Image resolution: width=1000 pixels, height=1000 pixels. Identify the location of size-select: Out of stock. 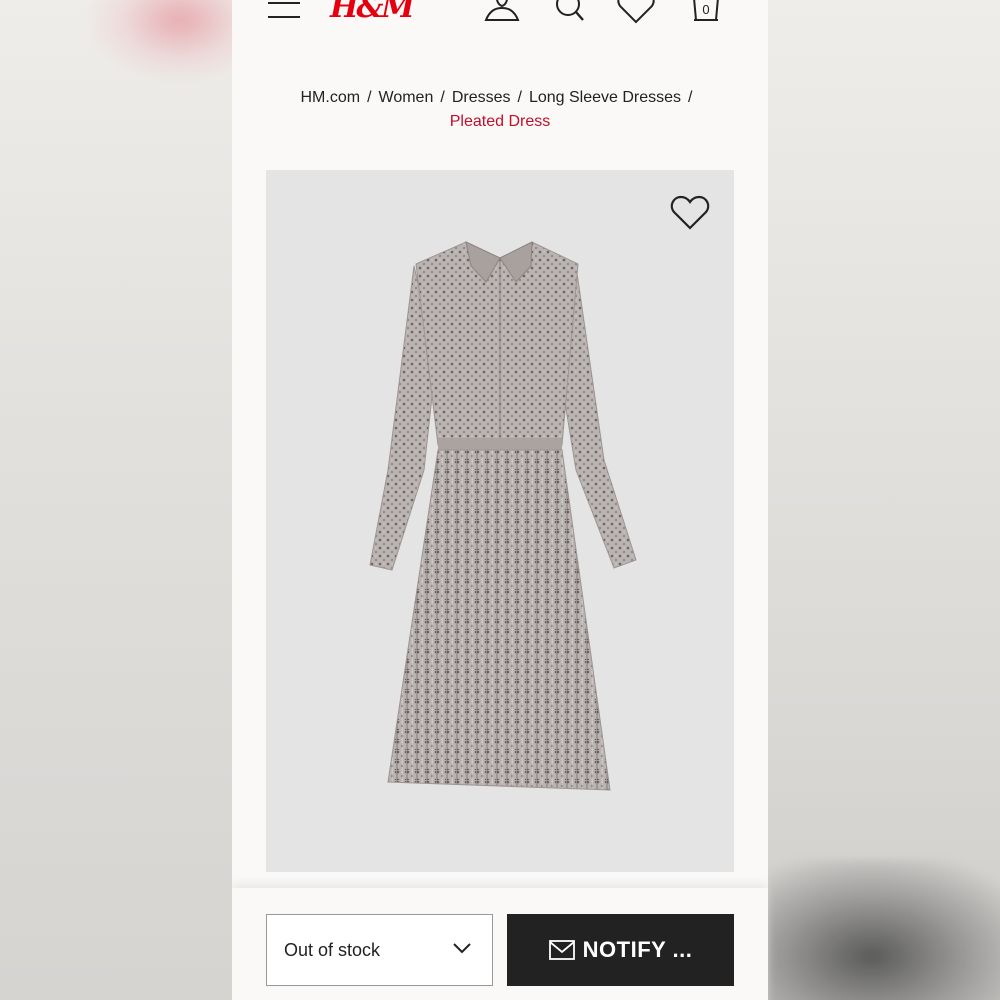
(379, 950).